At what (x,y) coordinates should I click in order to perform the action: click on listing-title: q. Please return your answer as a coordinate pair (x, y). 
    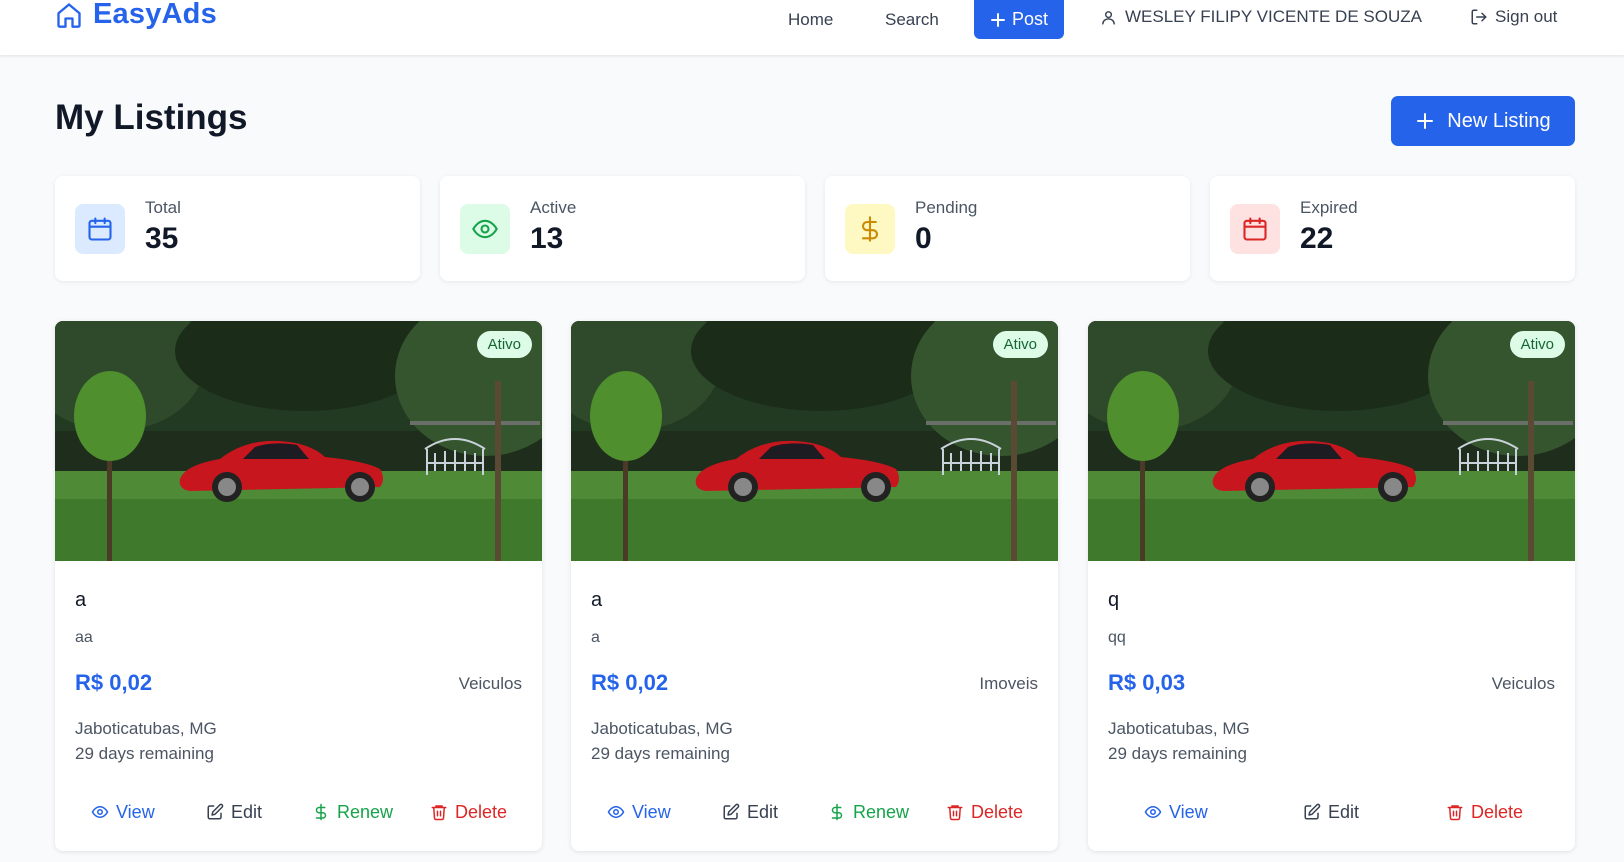
    Looking at the image, I should click on (1114, 600).